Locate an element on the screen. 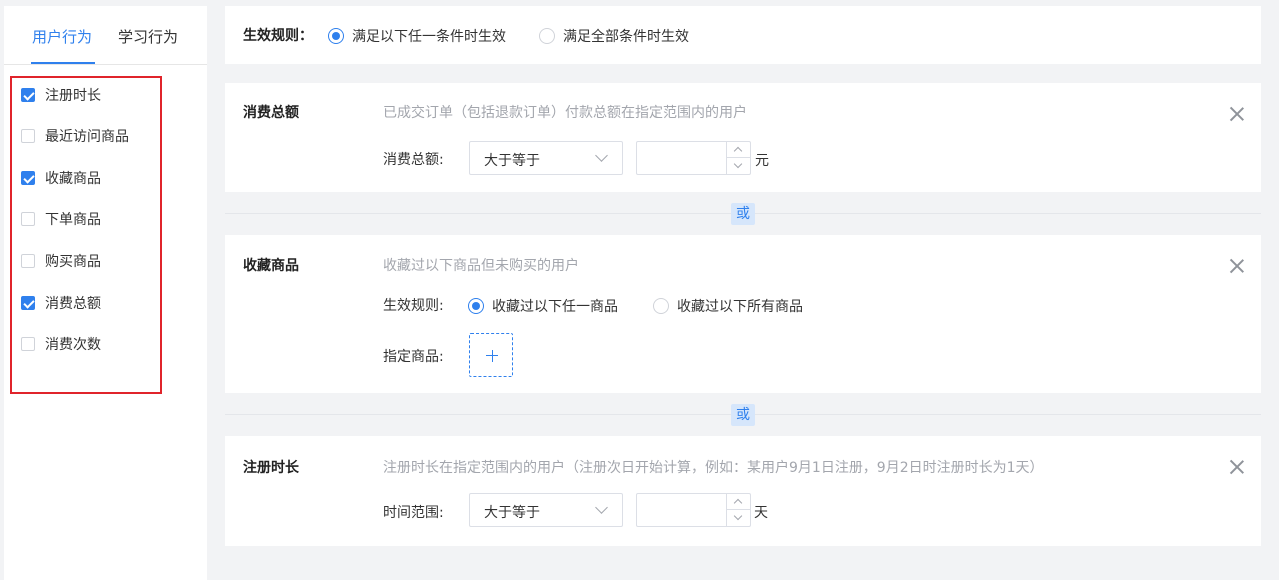 Image resolution: width=1279 pixels, height=580 pixels. unit-label: 元 is located at coordinates (762, 161).